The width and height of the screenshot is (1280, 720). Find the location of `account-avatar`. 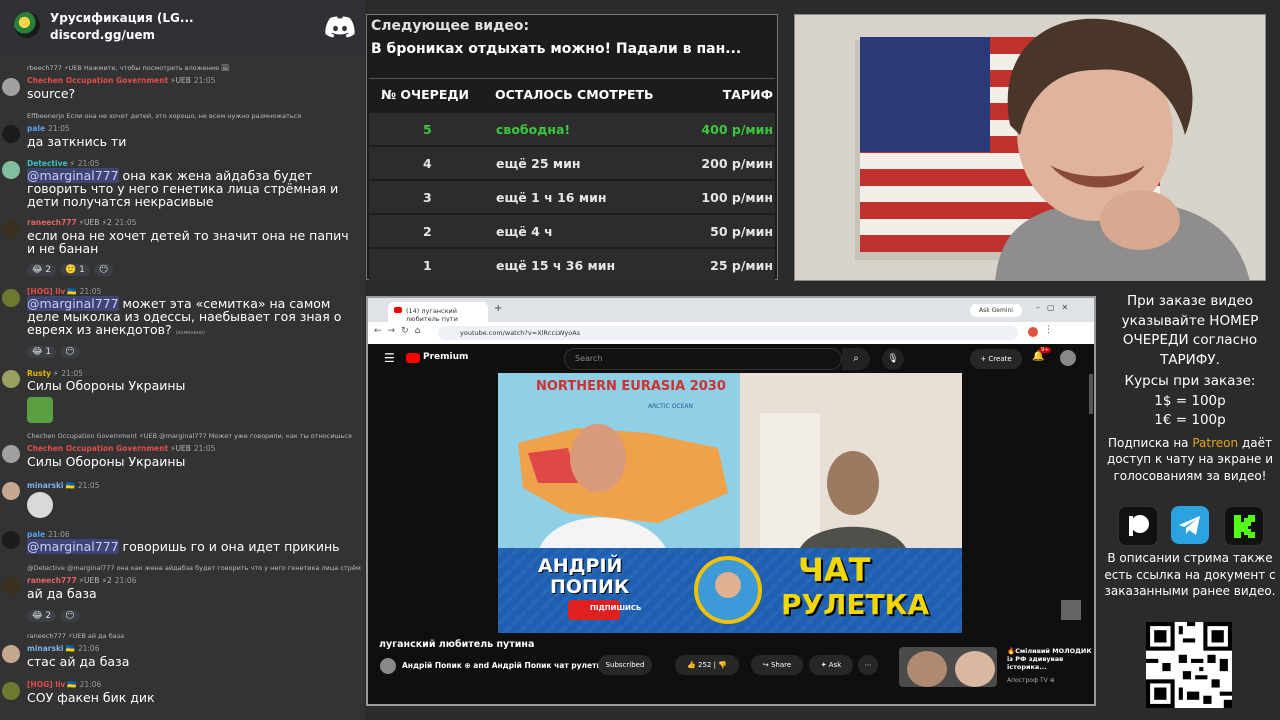

account-avatar is located at coordinates (1068, 358).